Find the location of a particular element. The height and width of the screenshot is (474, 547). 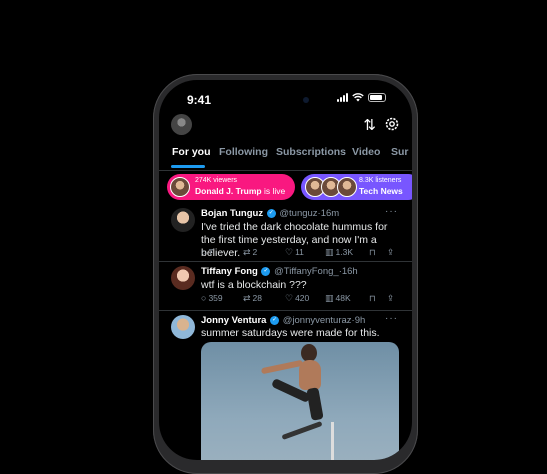

tweet-header: Tiffany Fong ✓ @TiffanyFong_·16h is located at coordinates (279, 271).